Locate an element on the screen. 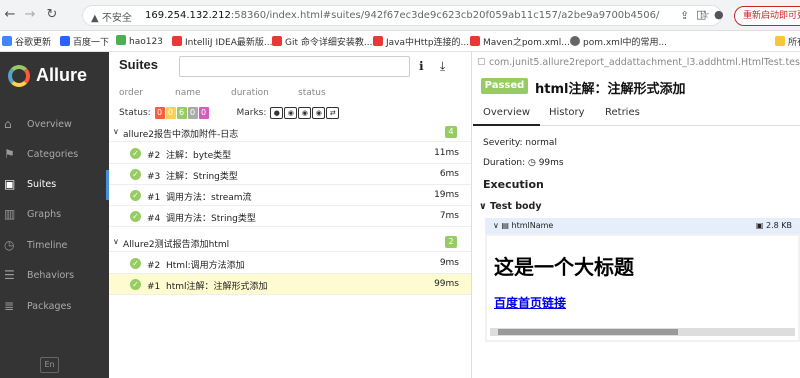 Image resolution: width=800 pixels, height=378 pixels. table-row: ✓ #1 调用方法：stream流 19ms is located at coordinates (290, 195).